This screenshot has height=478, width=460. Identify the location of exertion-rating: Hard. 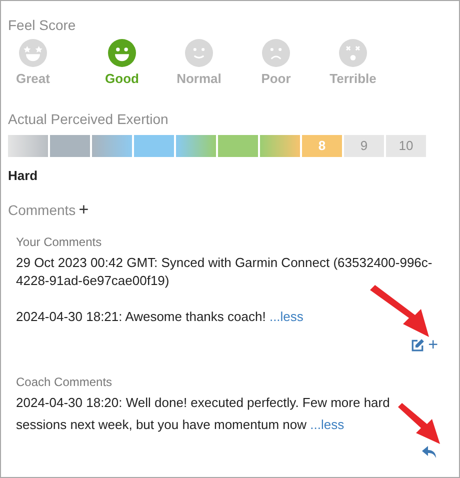
(23, 175).